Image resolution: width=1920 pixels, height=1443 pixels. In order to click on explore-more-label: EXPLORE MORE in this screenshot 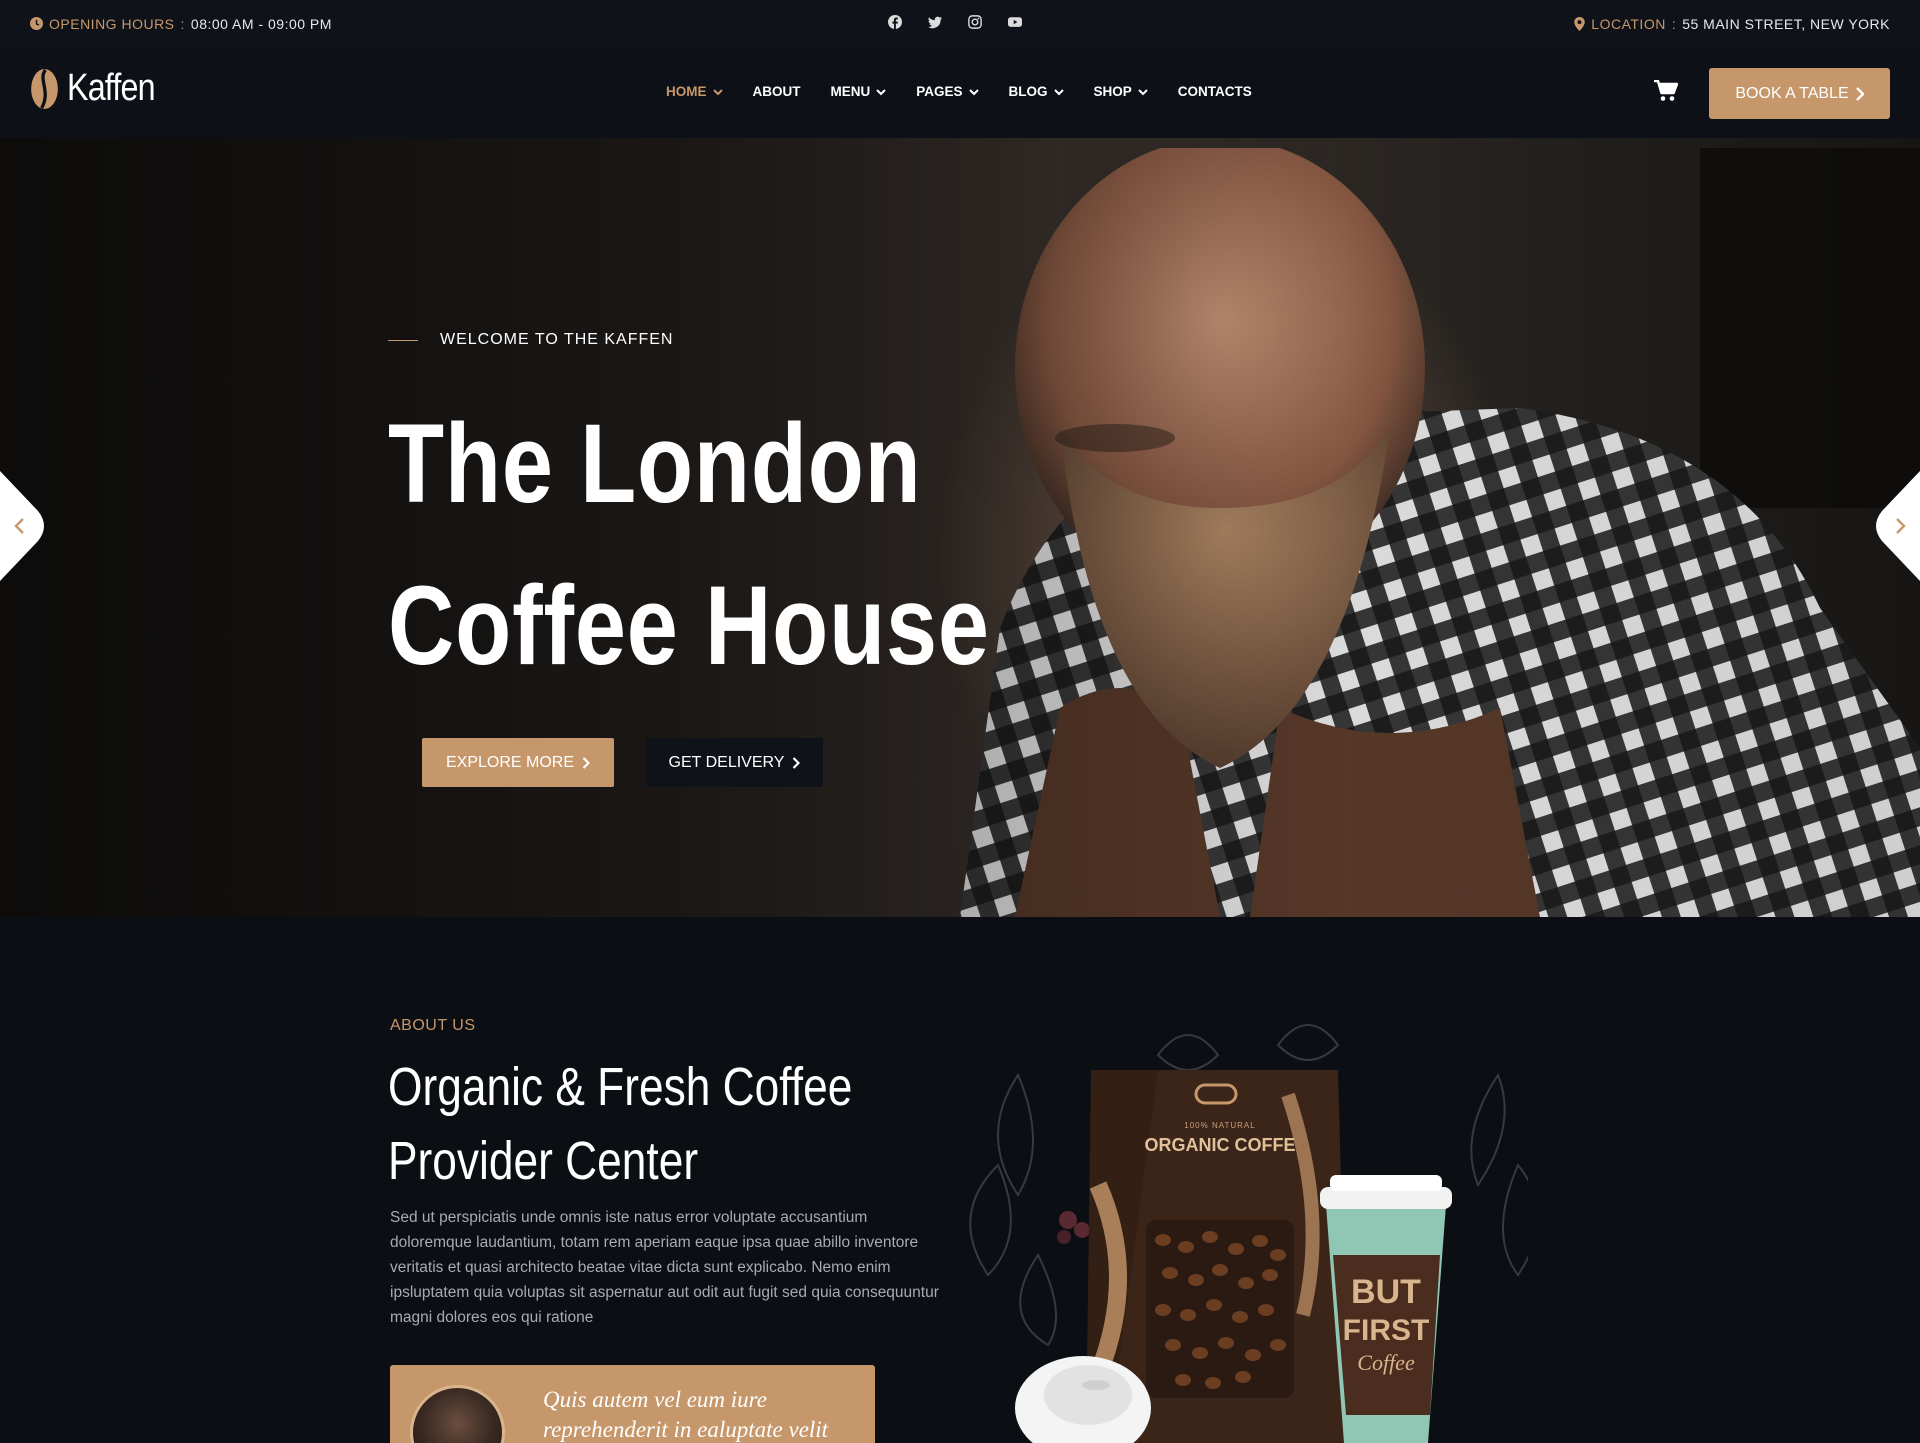, I will do `click(510, 762)`.